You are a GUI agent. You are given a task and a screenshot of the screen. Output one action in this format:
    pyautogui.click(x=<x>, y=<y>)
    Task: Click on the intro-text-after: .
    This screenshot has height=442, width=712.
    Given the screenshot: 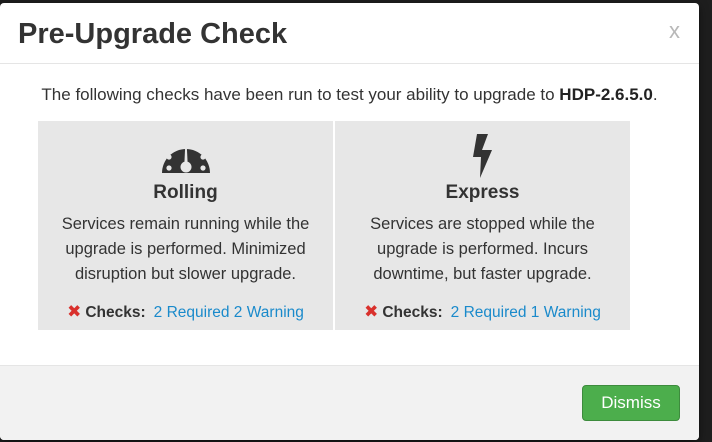 What is the action you would take?
    pyautogui.click(x=655, y=94)
    